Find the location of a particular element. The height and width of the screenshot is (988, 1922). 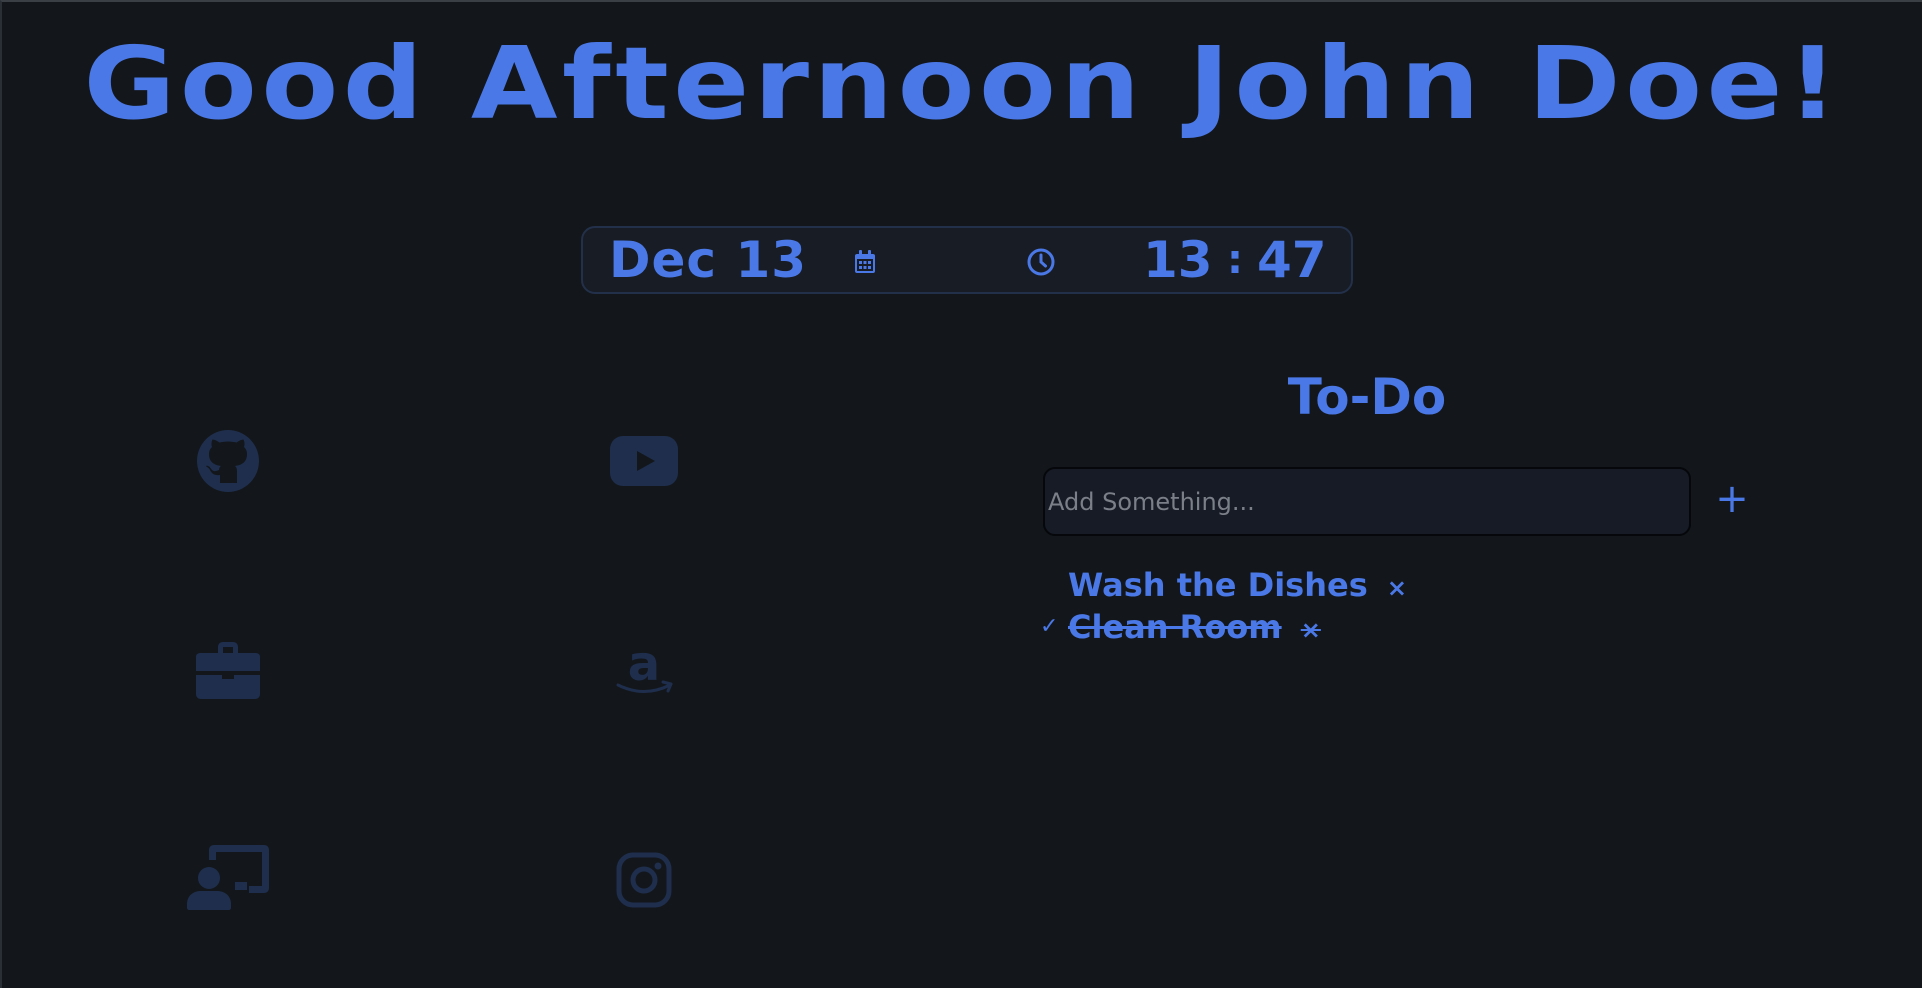

youtube-icon is located at coordinates (644, 461).